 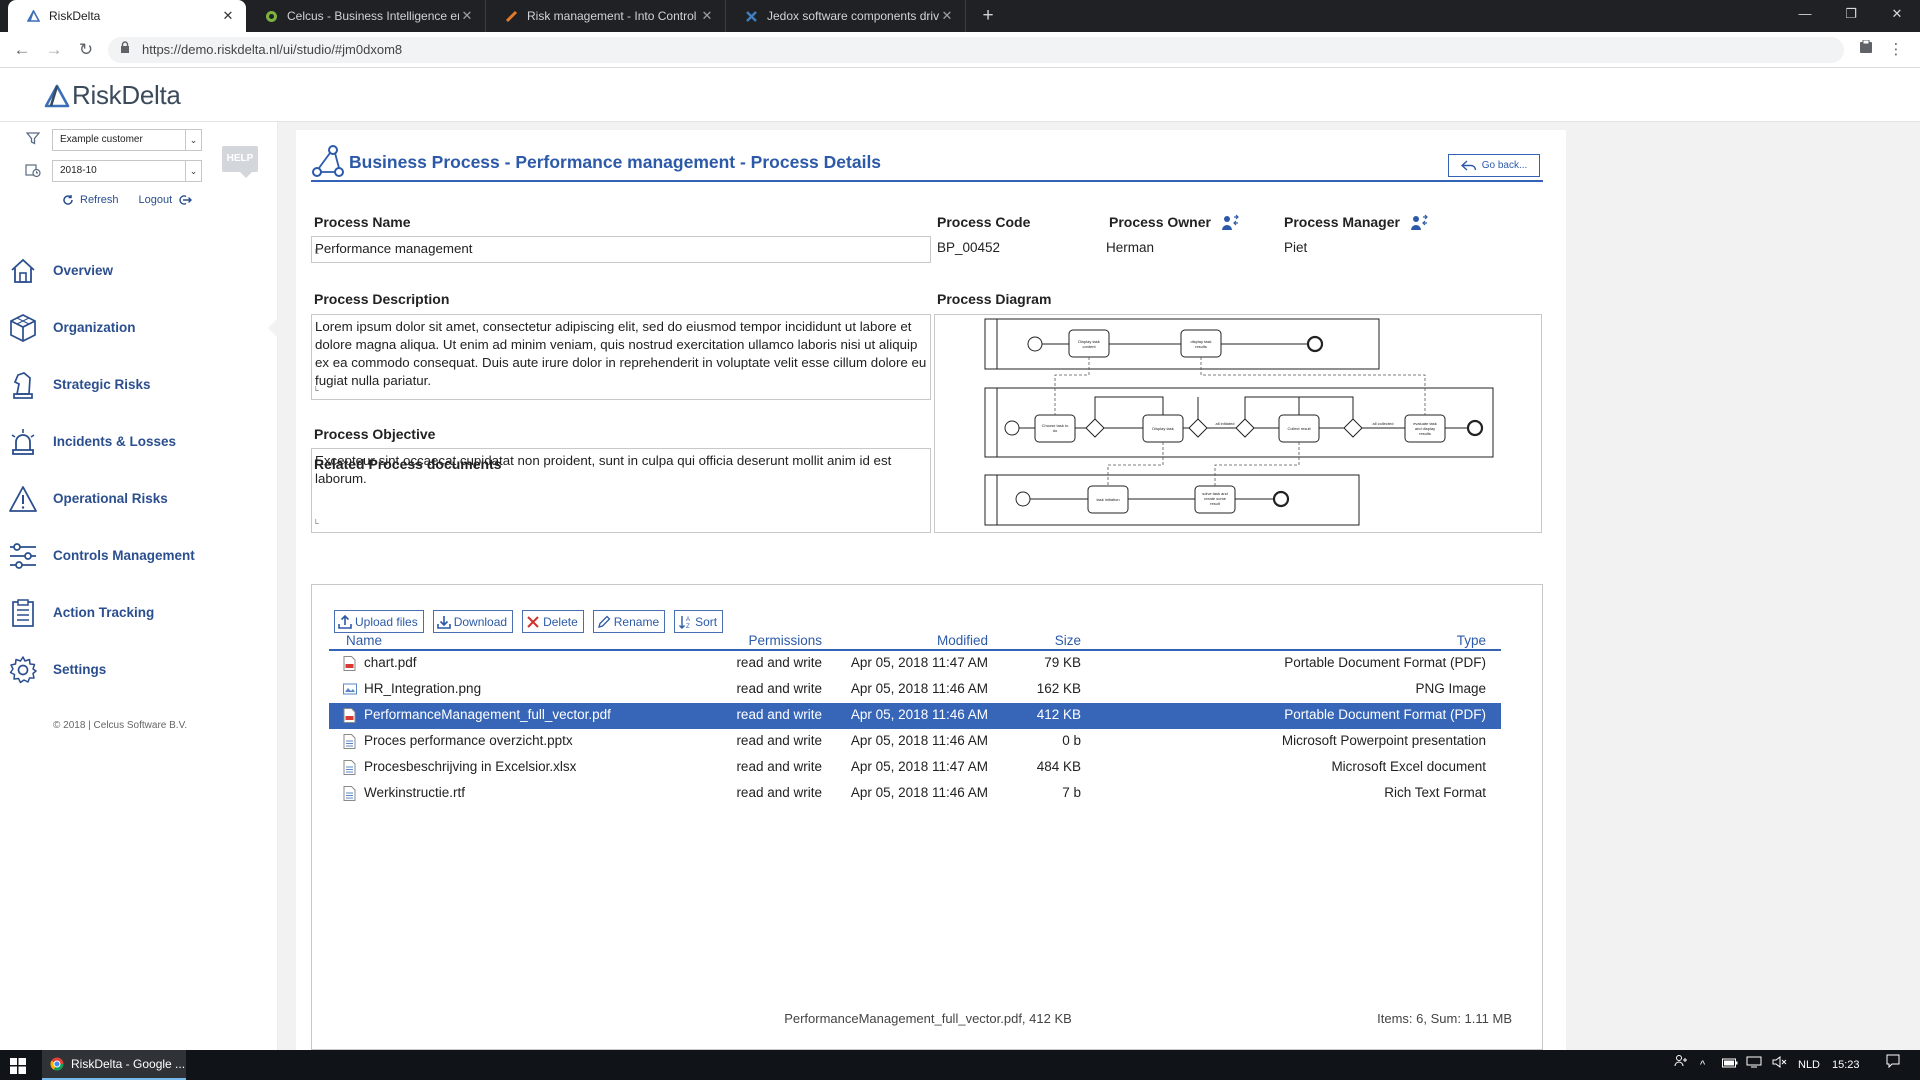 What do you see at coordinates (1107, 499) in the screenshot?
I see `svg-text: task initiation` at bounding box center [1107, 499].